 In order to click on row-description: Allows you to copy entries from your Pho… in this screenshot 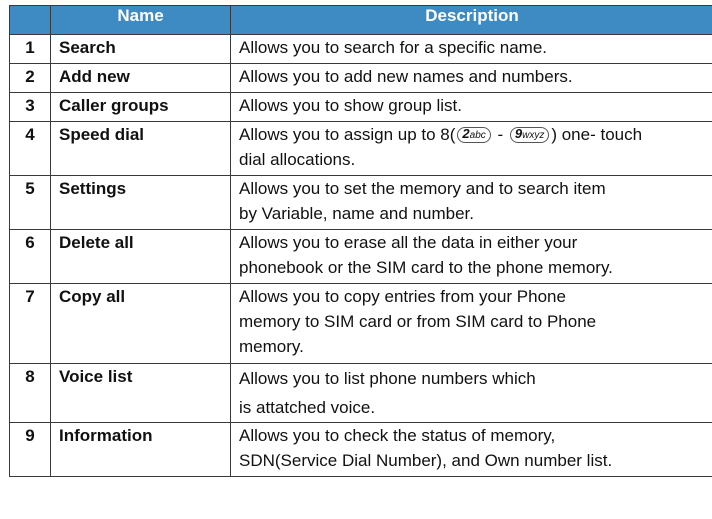, I will do `click(471, 323)`.